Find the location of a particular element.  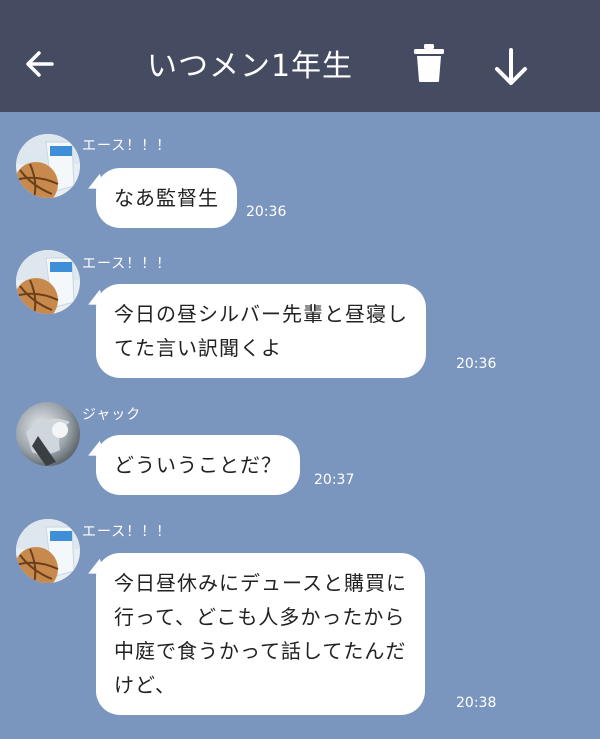

download-button is located at coordinates (511, 67).